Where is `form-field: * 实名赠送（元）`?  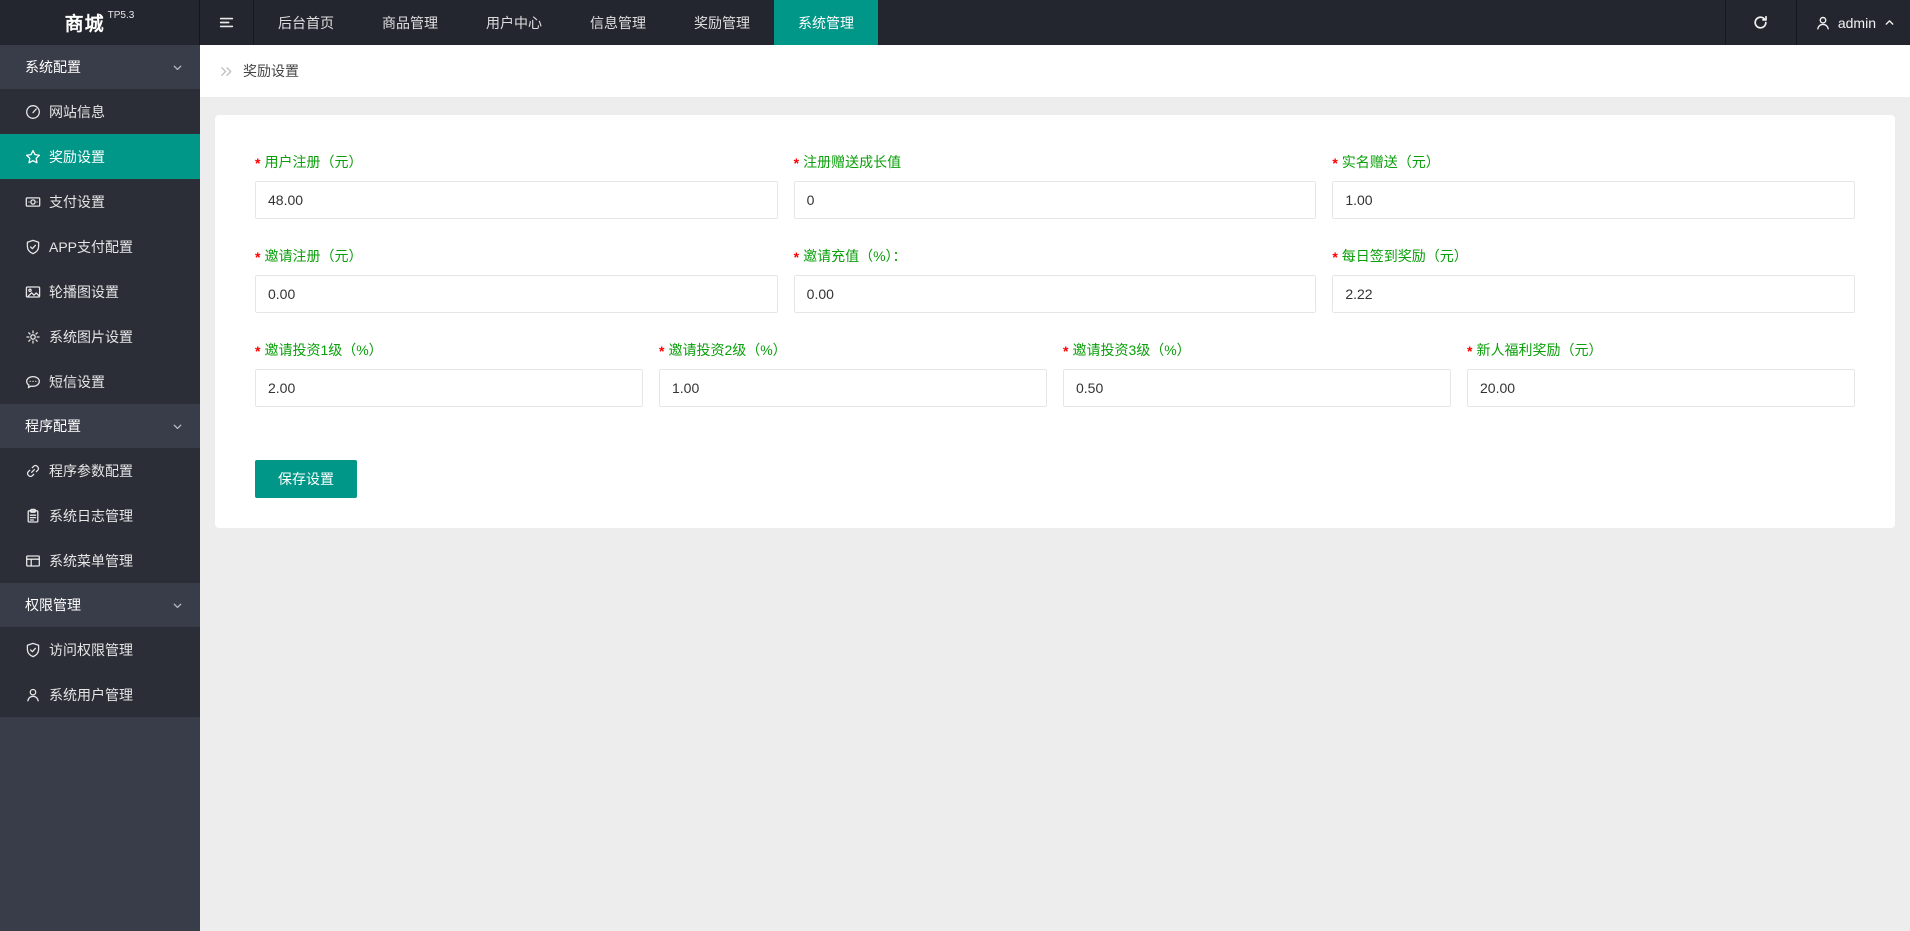 form-field: * 实名赠送（元） is located at coordinates (1593, 185).